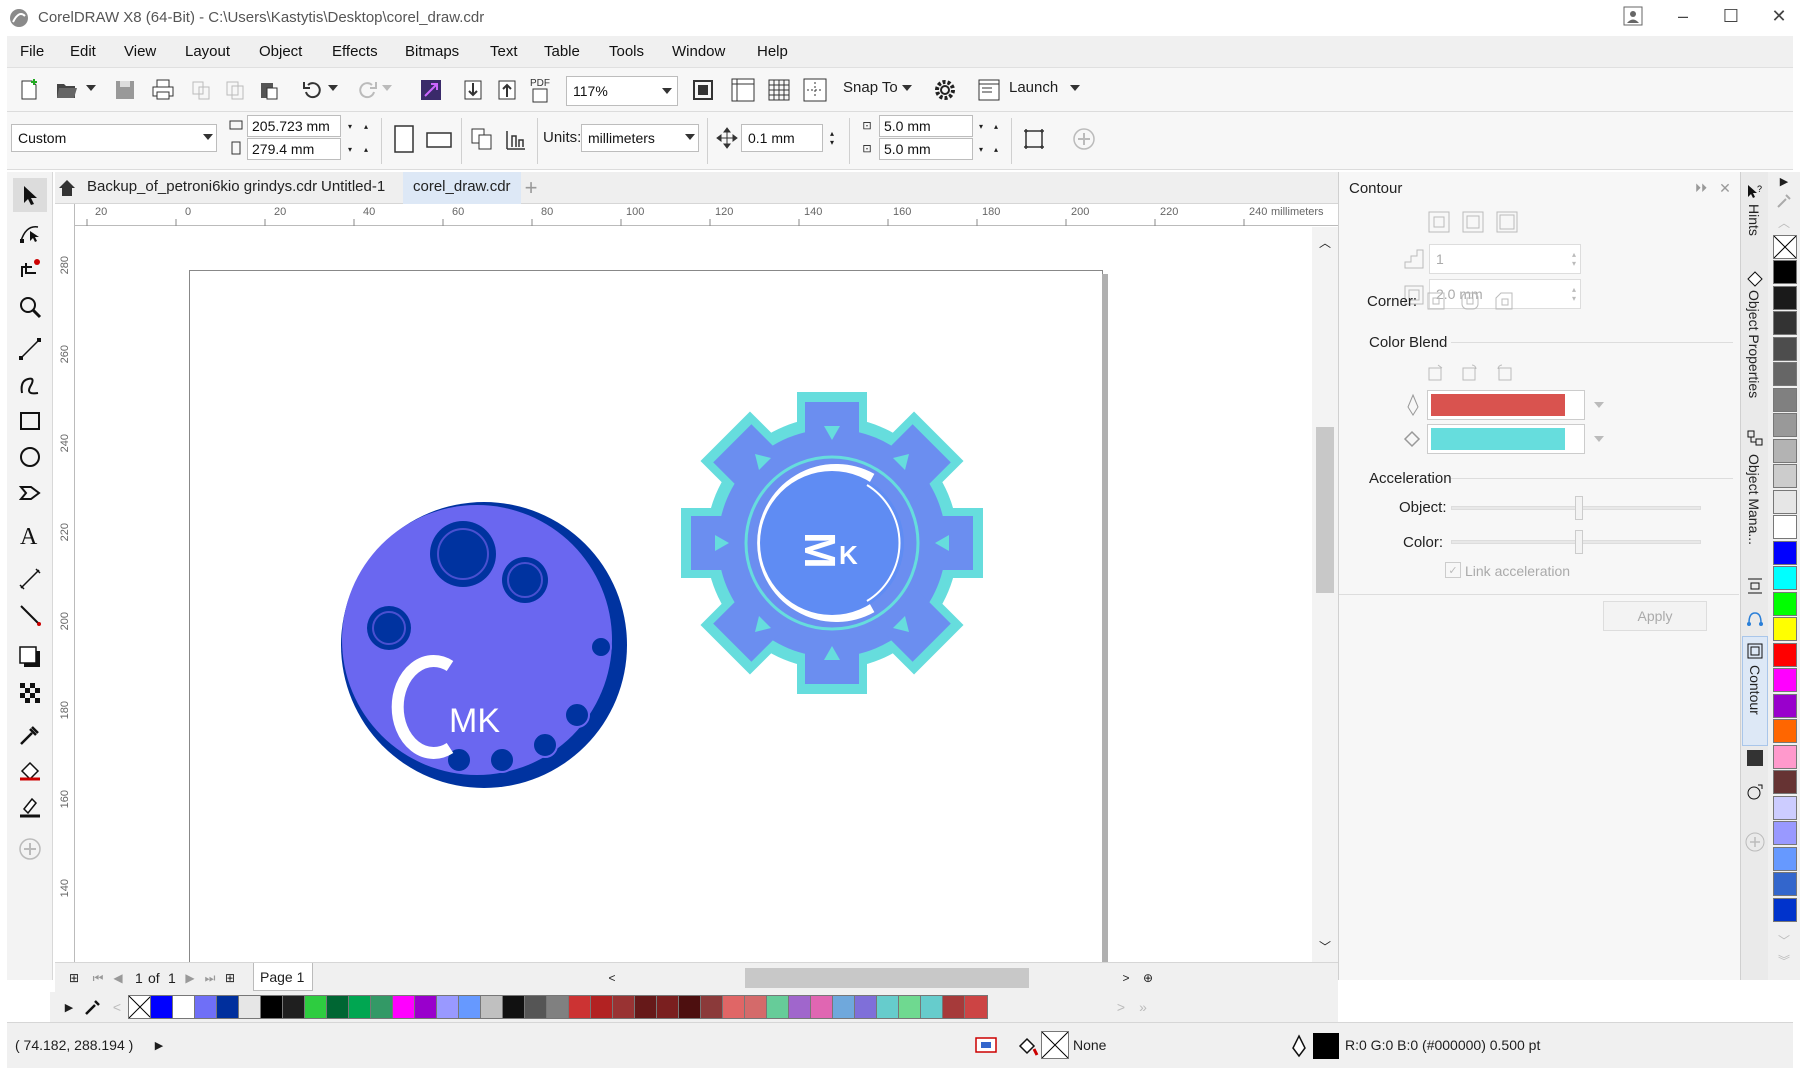  I want to click on full-screen-preview-icon, so click(703, 90).